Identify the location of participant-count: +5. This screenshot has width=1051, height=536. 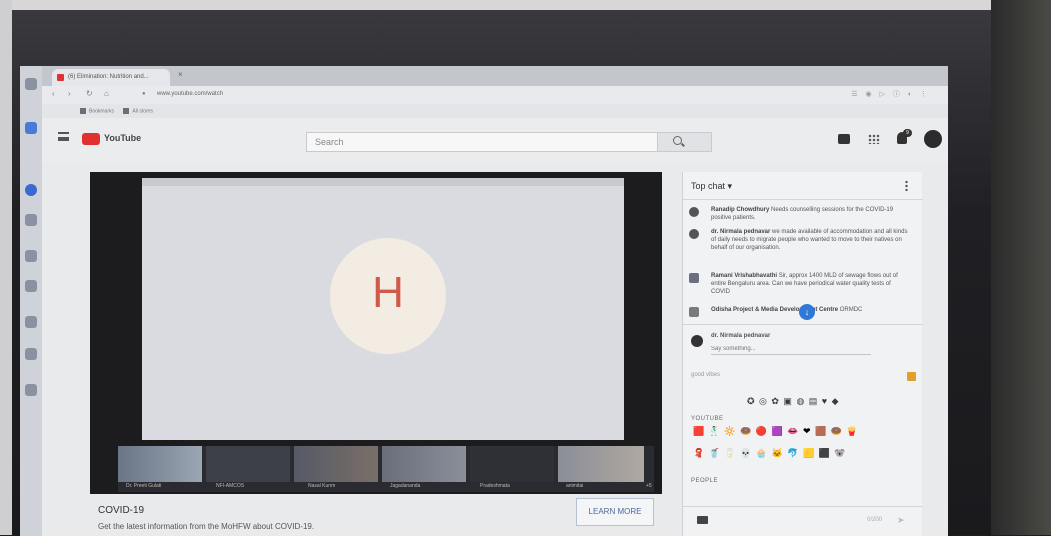
(649, 486).